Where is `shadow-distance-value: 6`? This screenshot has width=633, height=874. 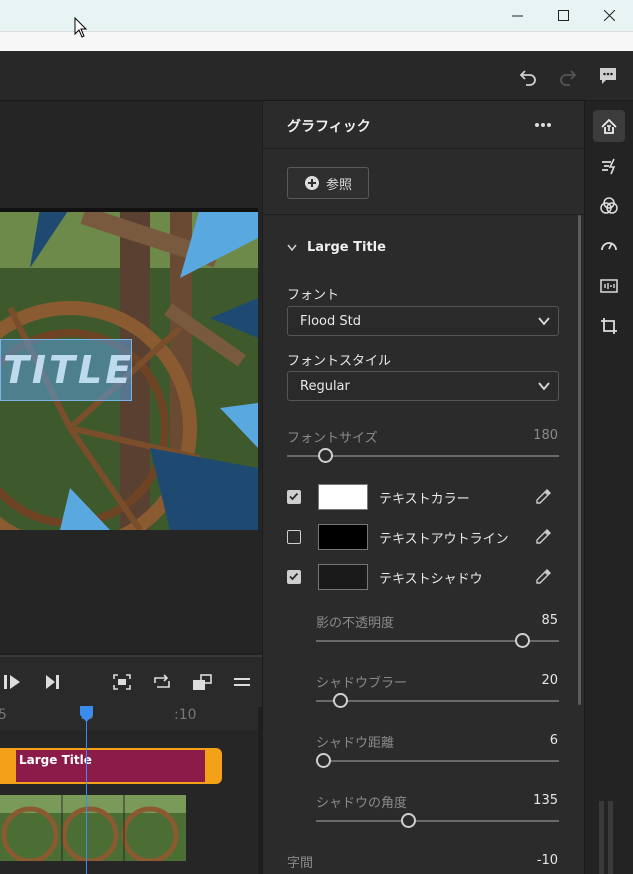
shadow-distance-value: 6 is located at coordinates (553, 740).